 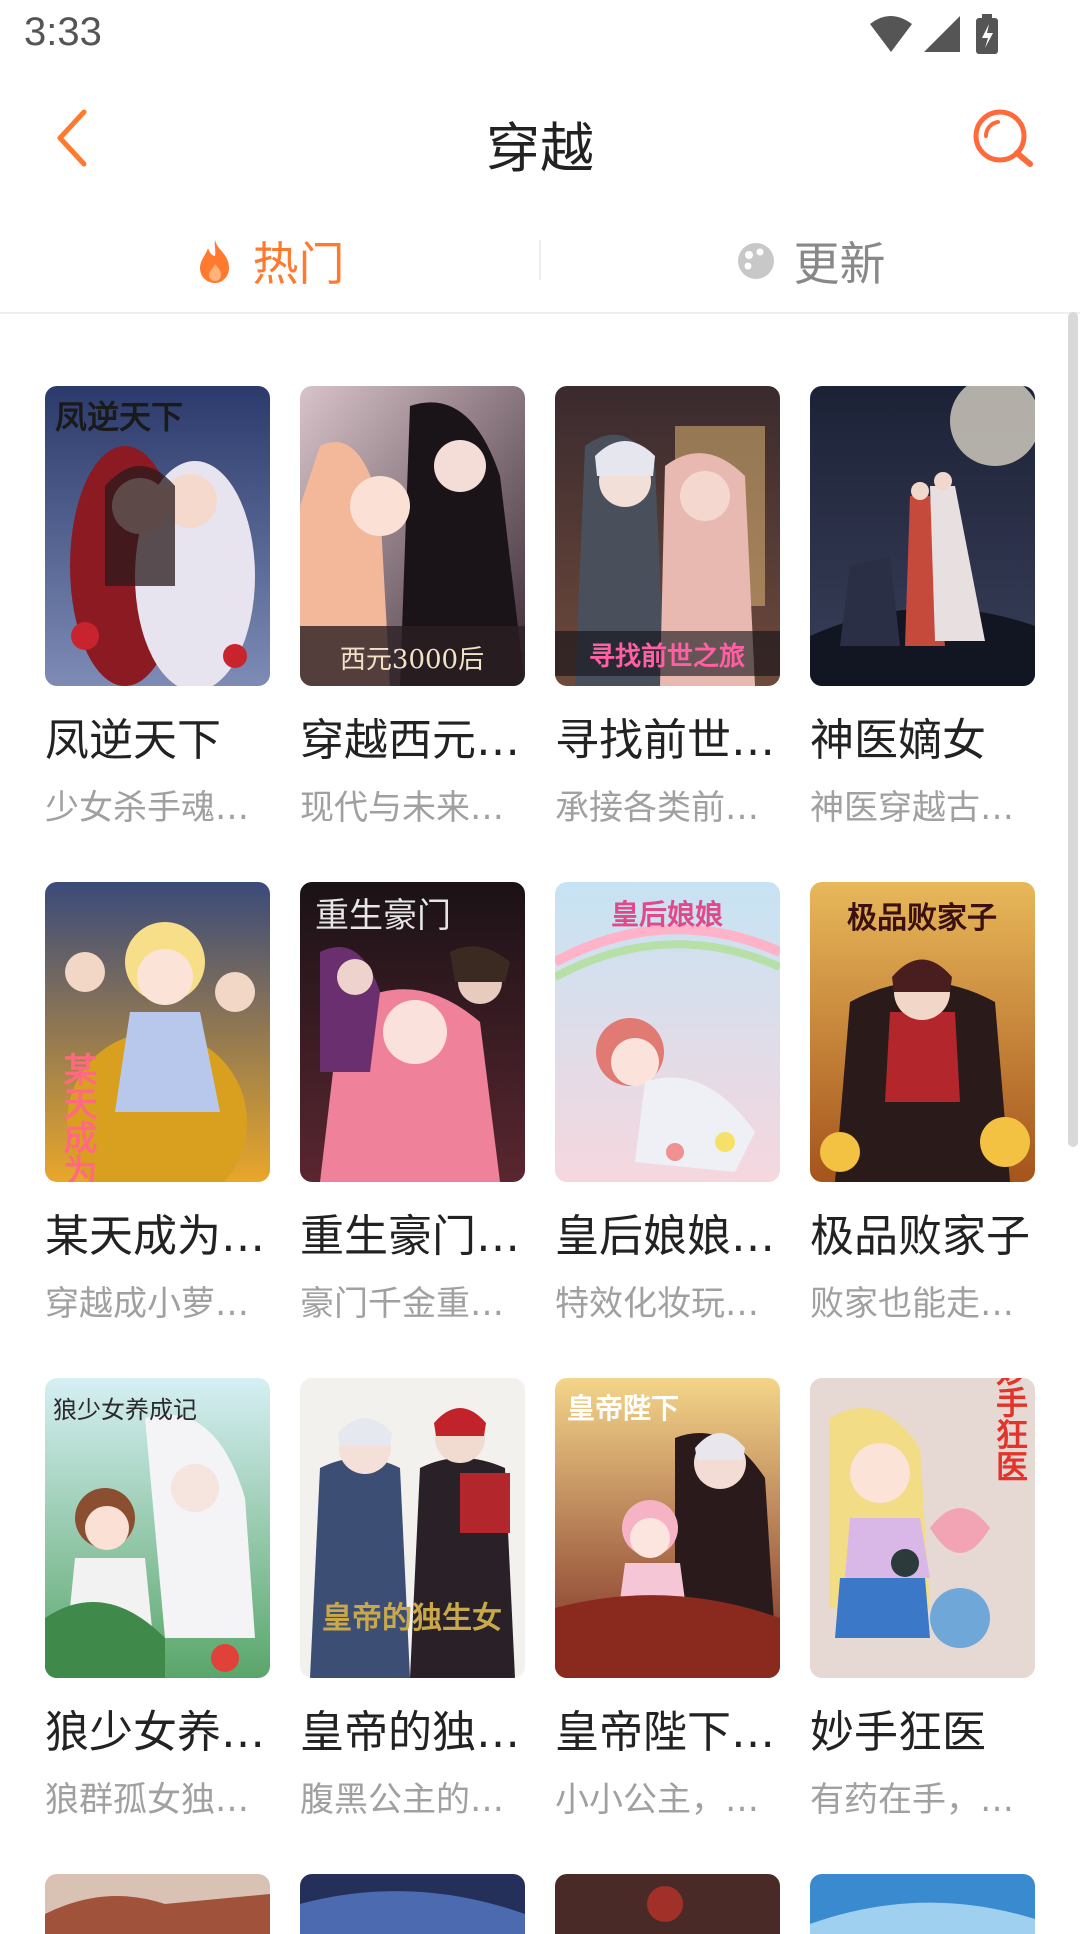 What do you see at coordinates (839, 264) in the screenshot?
I see `tab-new-label: 更新` at bounding box center [839, 264].